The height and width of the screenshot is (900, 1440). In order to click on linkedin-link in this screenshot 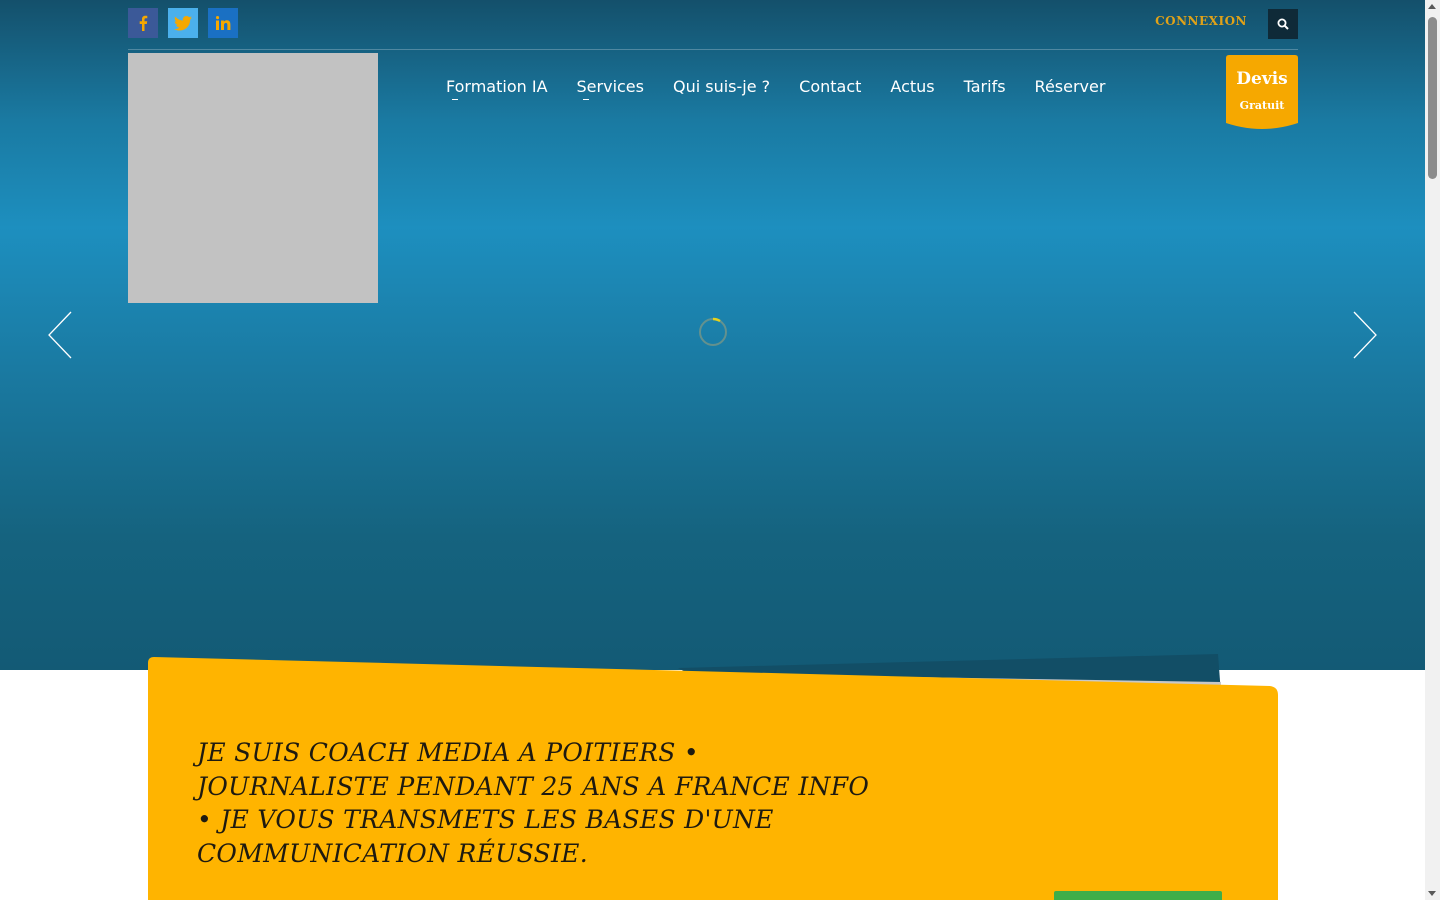, I will do `click(223, 23)`.